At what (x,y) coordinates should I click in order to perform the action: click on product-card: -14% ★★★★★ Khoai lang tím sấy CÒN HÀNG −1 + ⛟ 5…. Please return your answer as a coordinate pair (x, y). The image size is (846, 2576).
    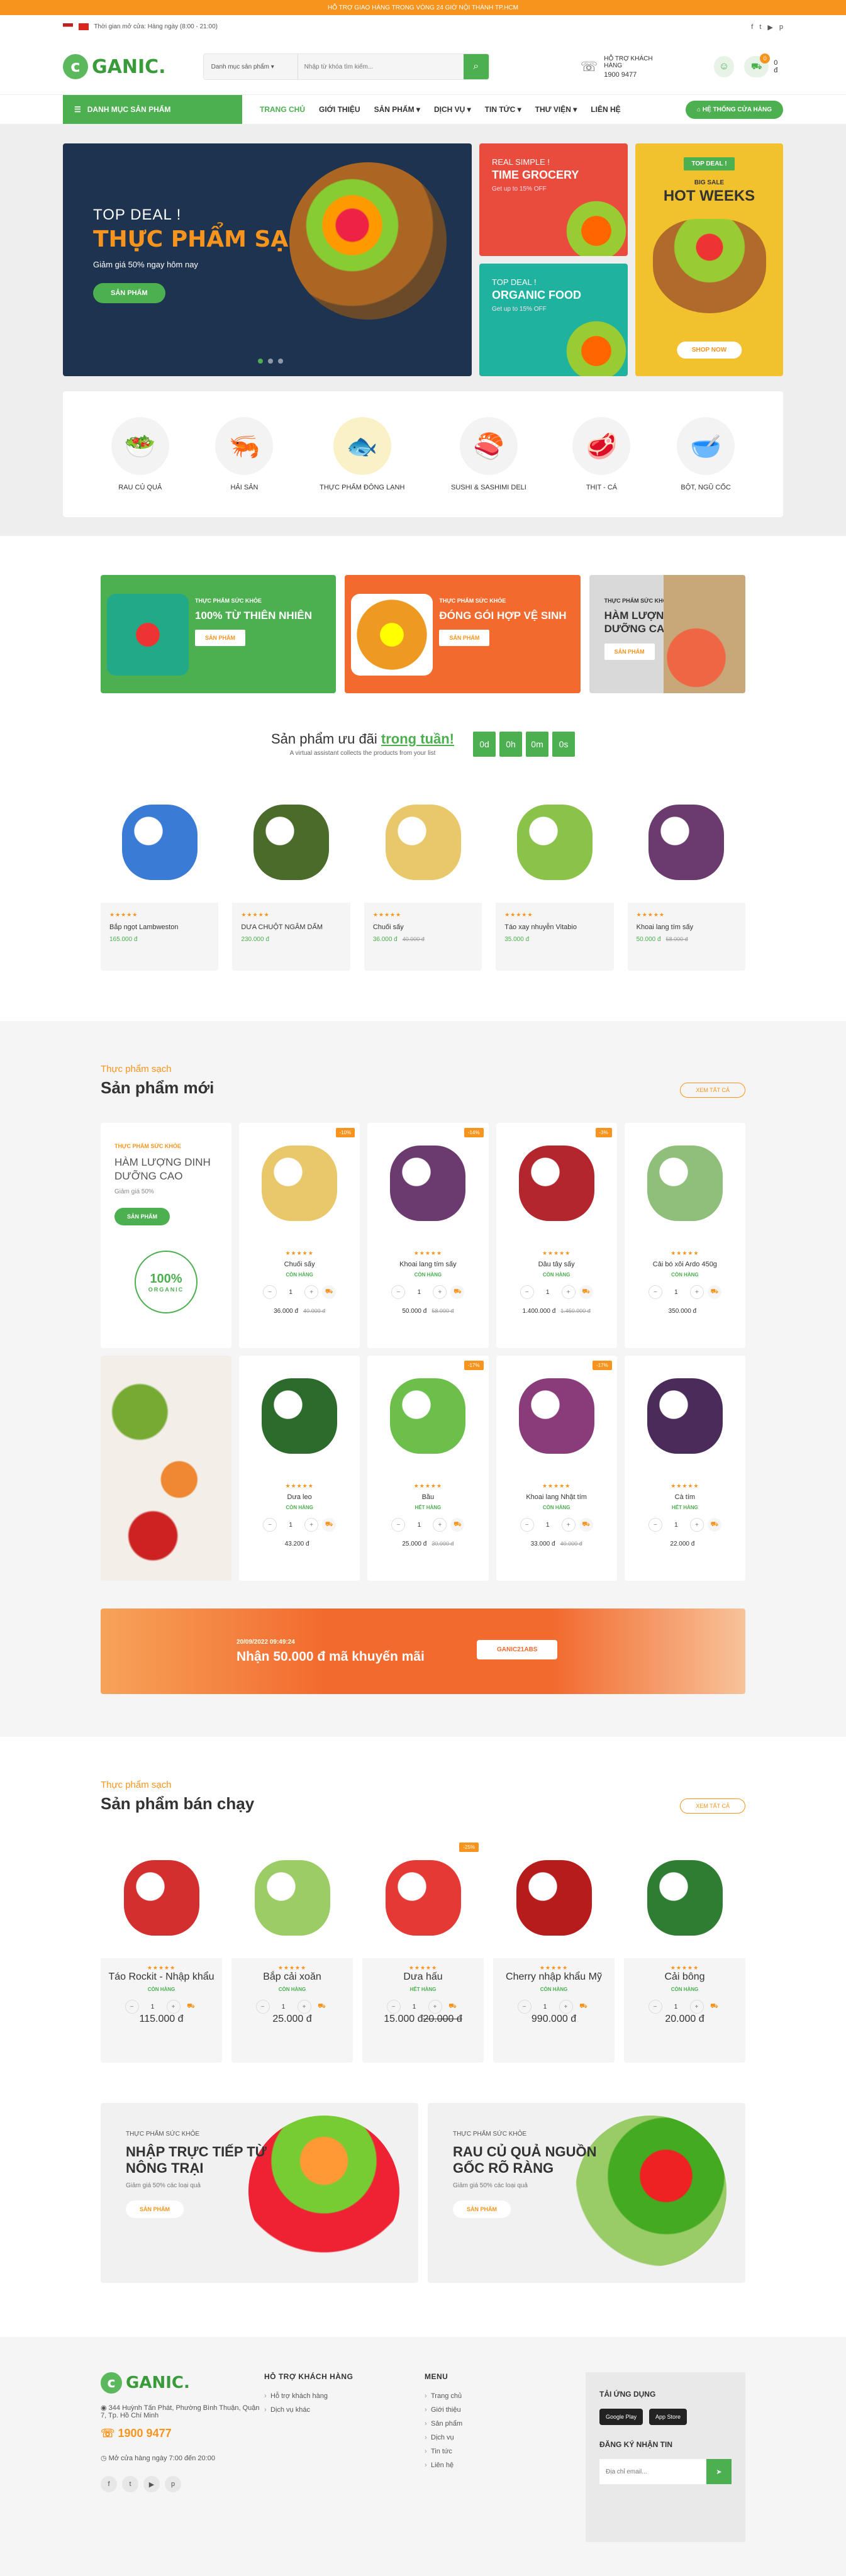
    Looking at the image, I should click on (428, 1235).